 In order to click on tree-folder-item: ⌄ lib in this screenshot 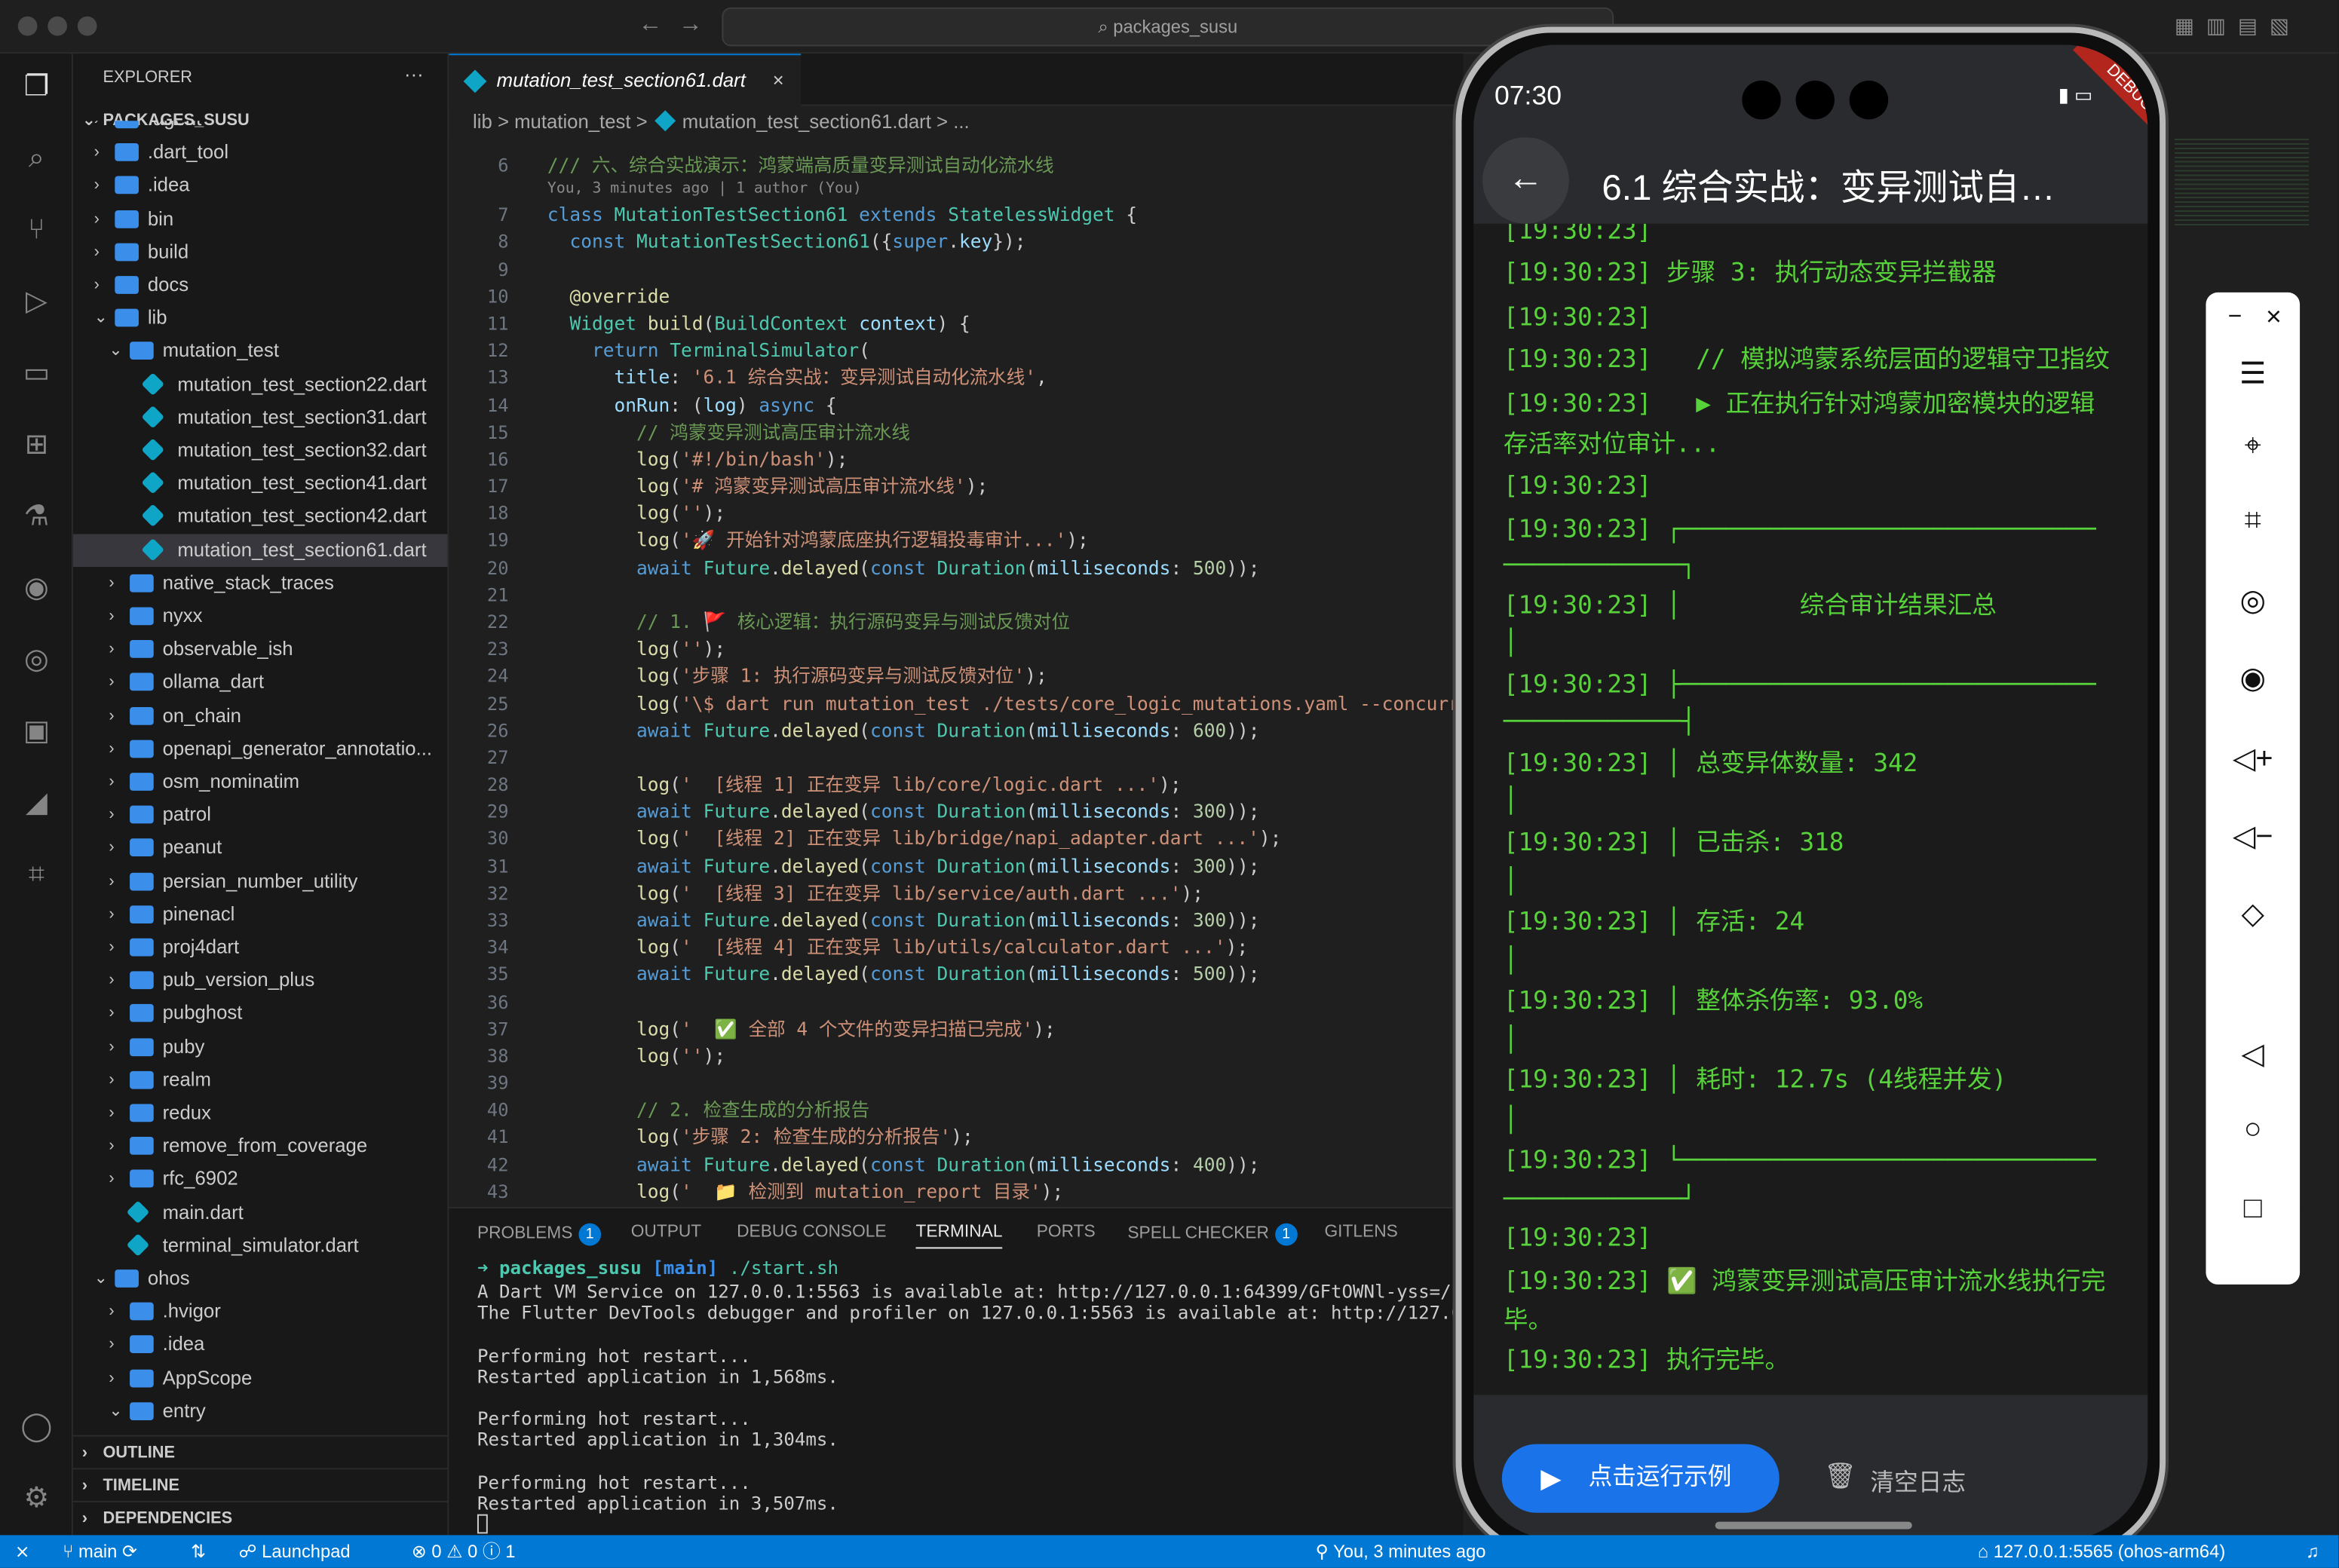, I will do `click(260, 318)`.